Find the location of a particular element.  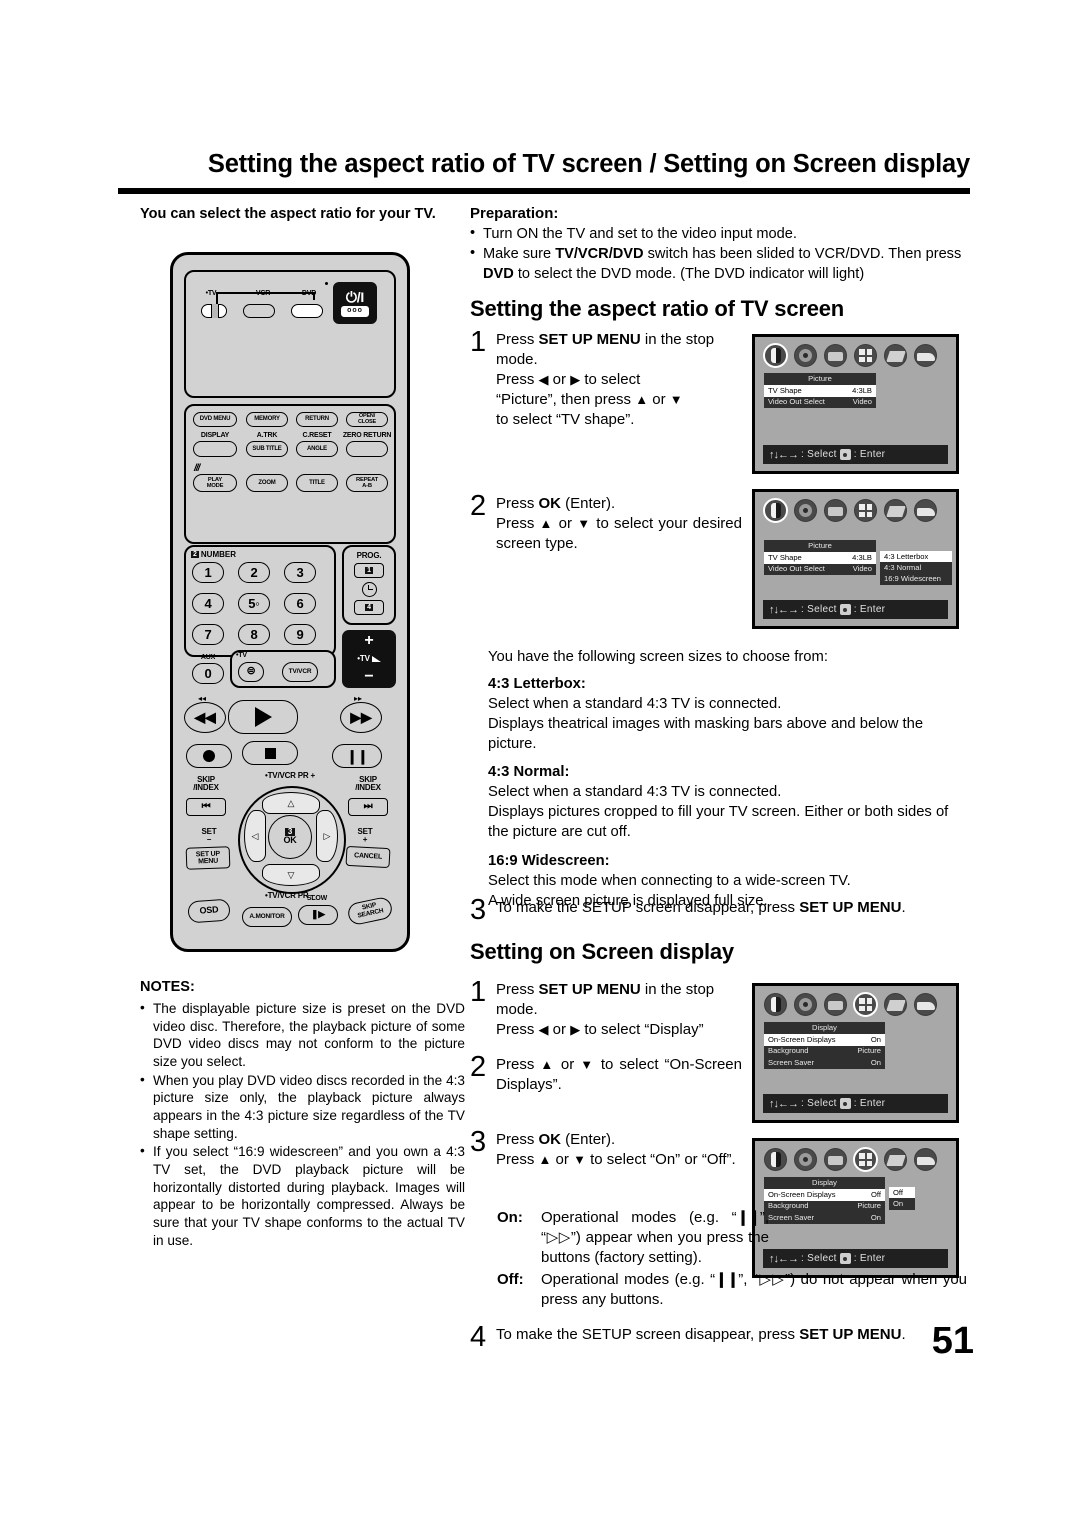

dvd-button is located at coordinates (307, 311).